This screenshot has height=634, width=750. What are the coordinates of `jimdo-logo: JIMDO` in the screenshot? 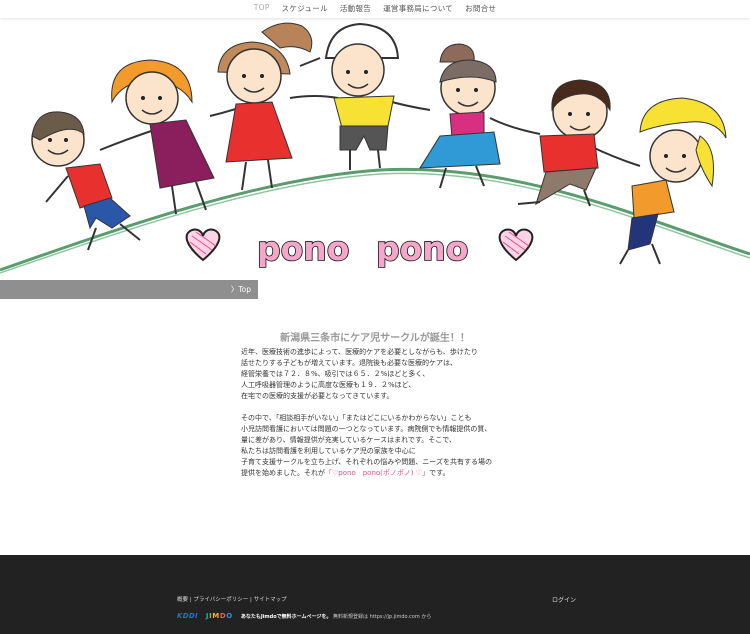 It's located at (219, 616).